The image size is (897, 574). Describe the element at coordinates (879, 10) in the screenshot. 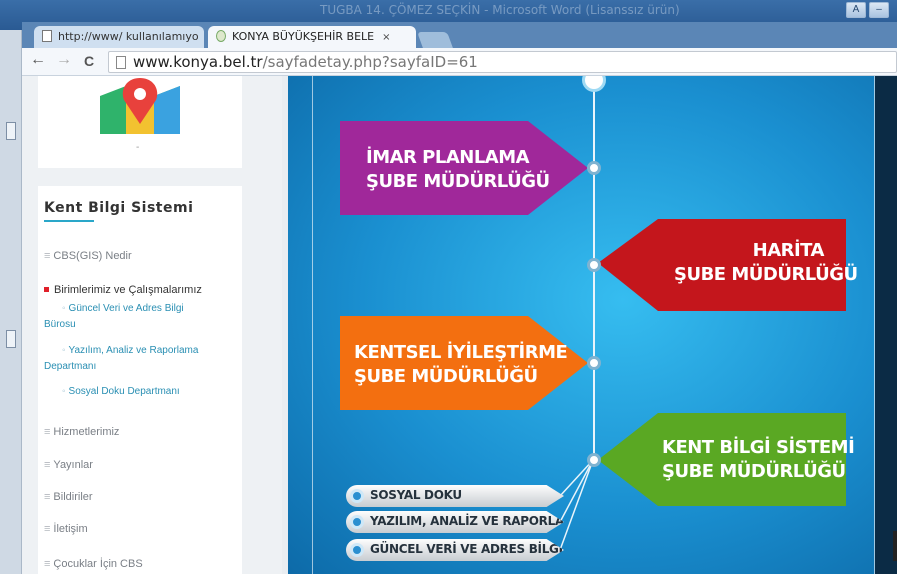

I see `minimize-button: –` at that location.